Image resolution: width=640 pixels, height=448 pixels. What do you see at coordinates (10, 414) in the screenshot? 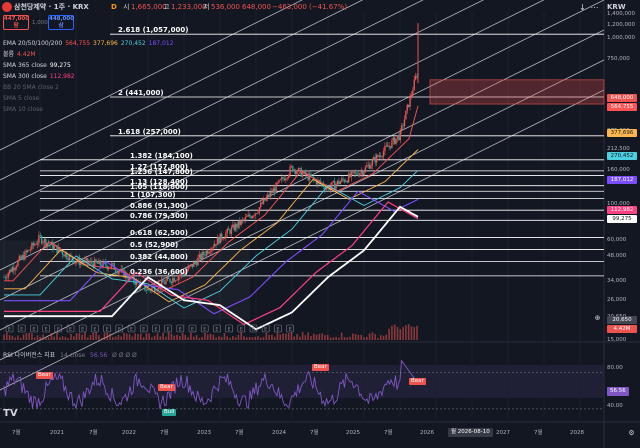
I see `tradingview-logo: TV` at bounding box center [10, 414].